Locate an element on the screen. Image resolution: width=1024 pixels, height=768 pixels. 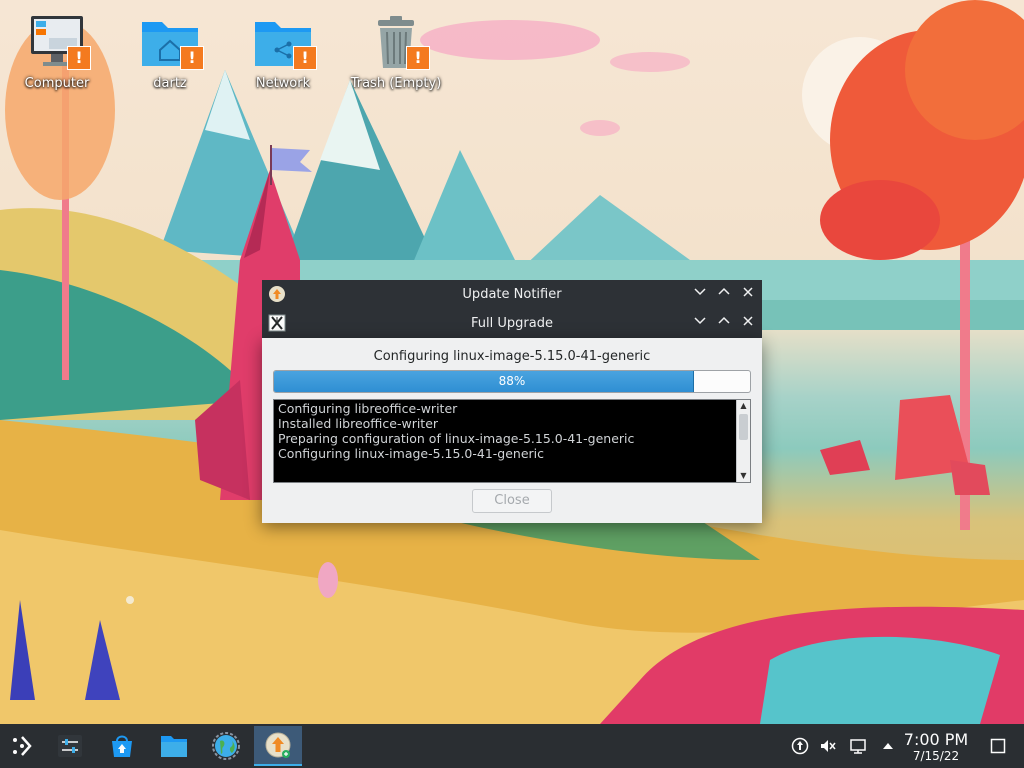
full-upgrade-titlebar: Full Upgrade is located at coordinates (512, 323).